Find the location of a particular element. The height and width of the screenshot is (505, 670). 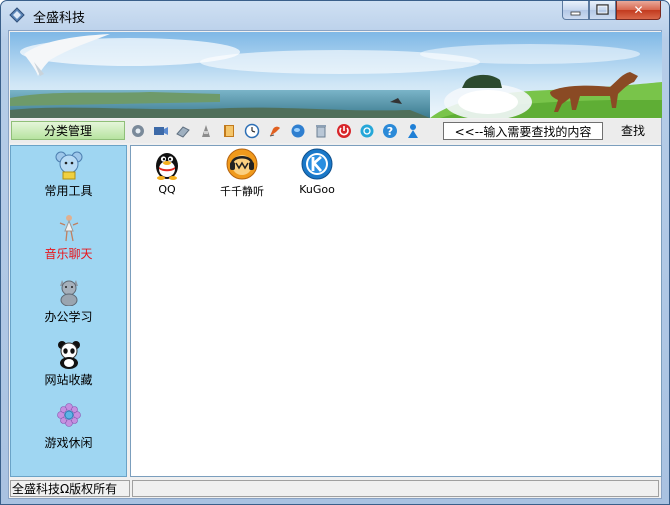

network-icon is located at coordinates (367, 131).